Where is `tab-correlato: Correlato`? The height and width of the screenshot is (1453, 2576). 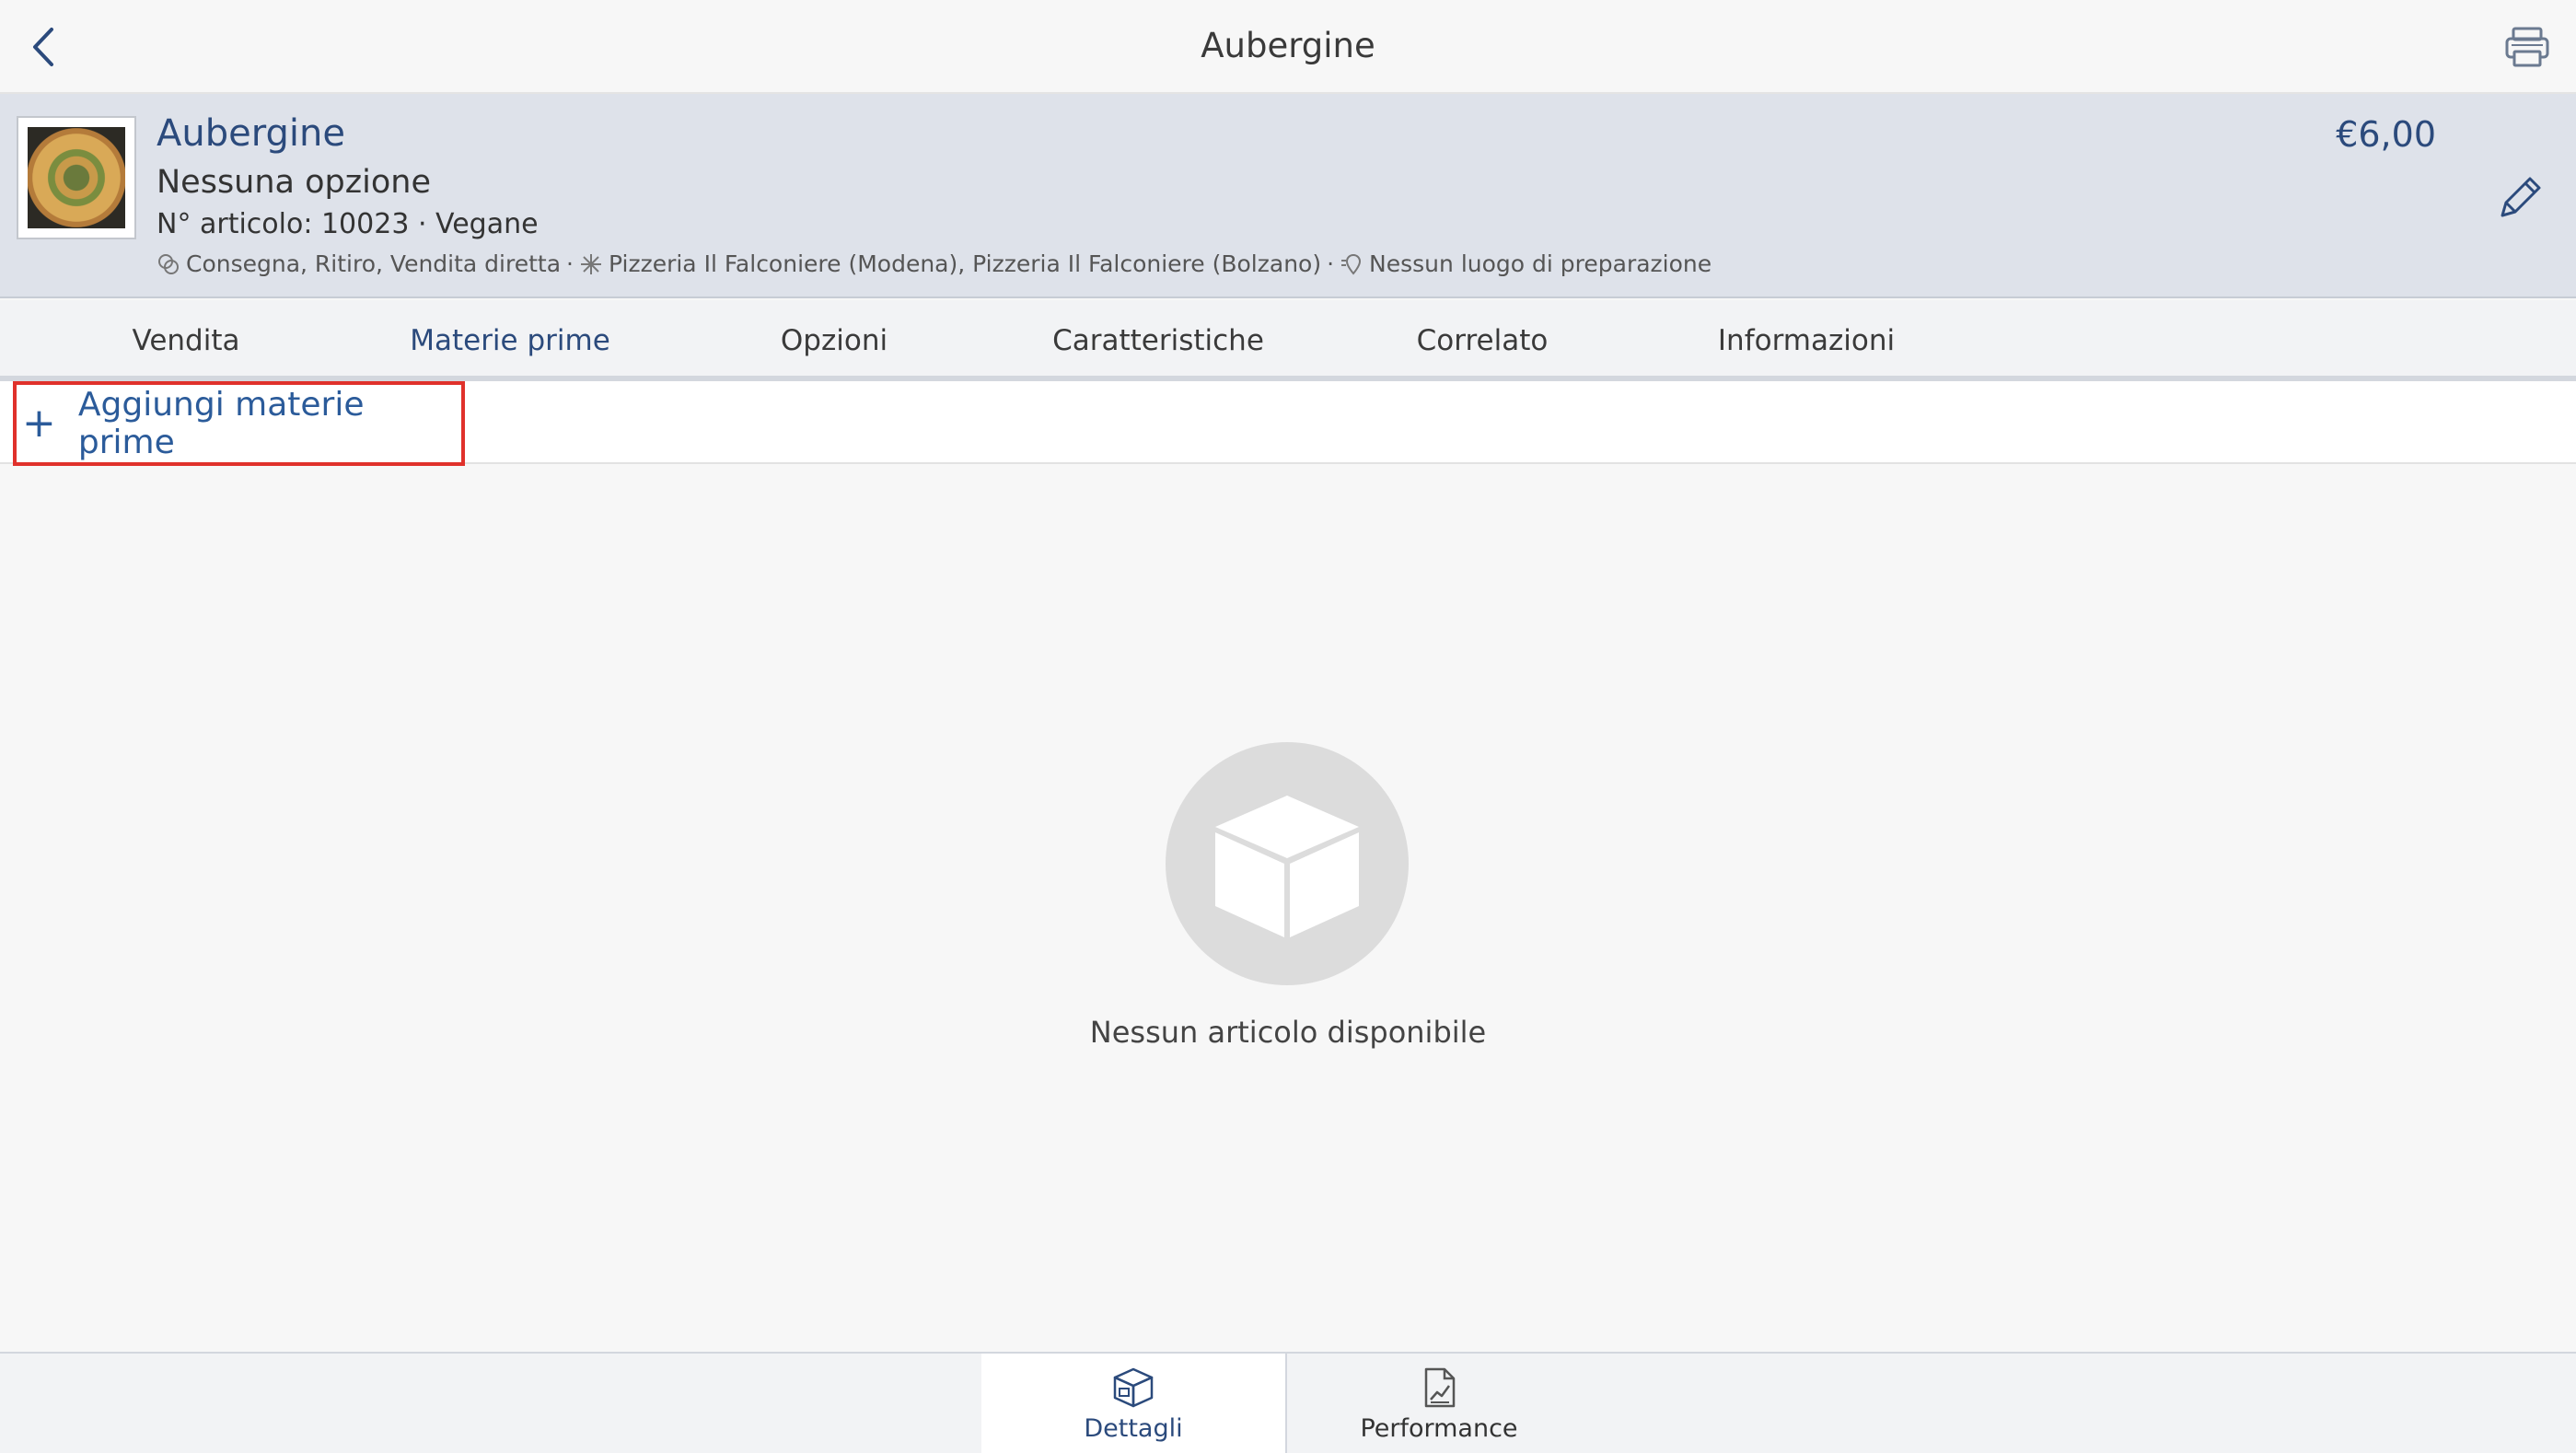 tab-correlato: Correlato is located at coordinates (1482, 340).